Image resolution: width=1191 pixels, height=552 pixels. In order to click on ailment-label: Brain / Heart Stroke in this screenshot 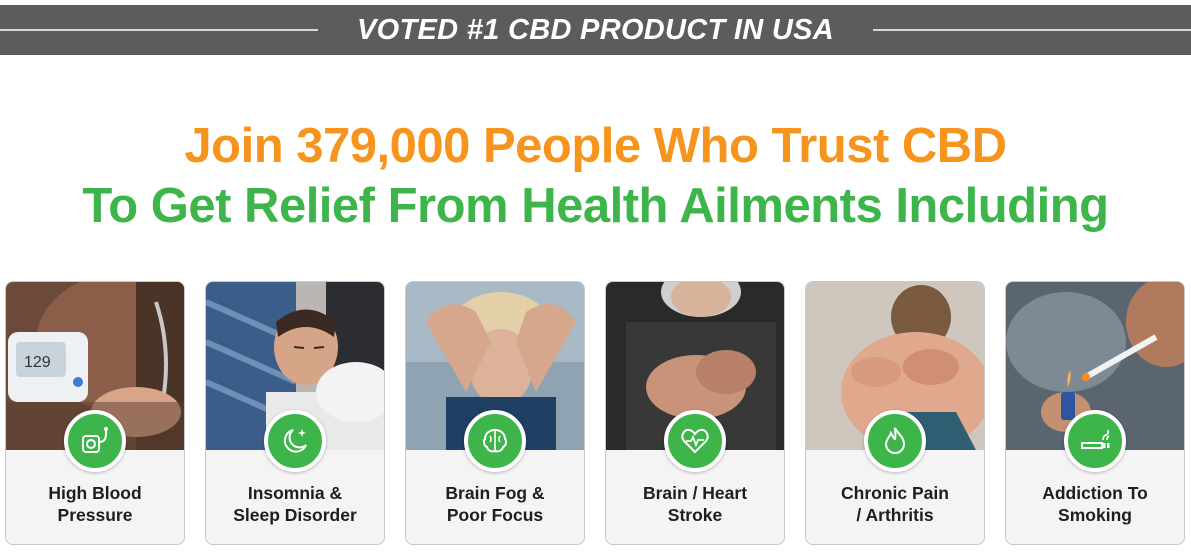, I will do `click(695, 504)`.